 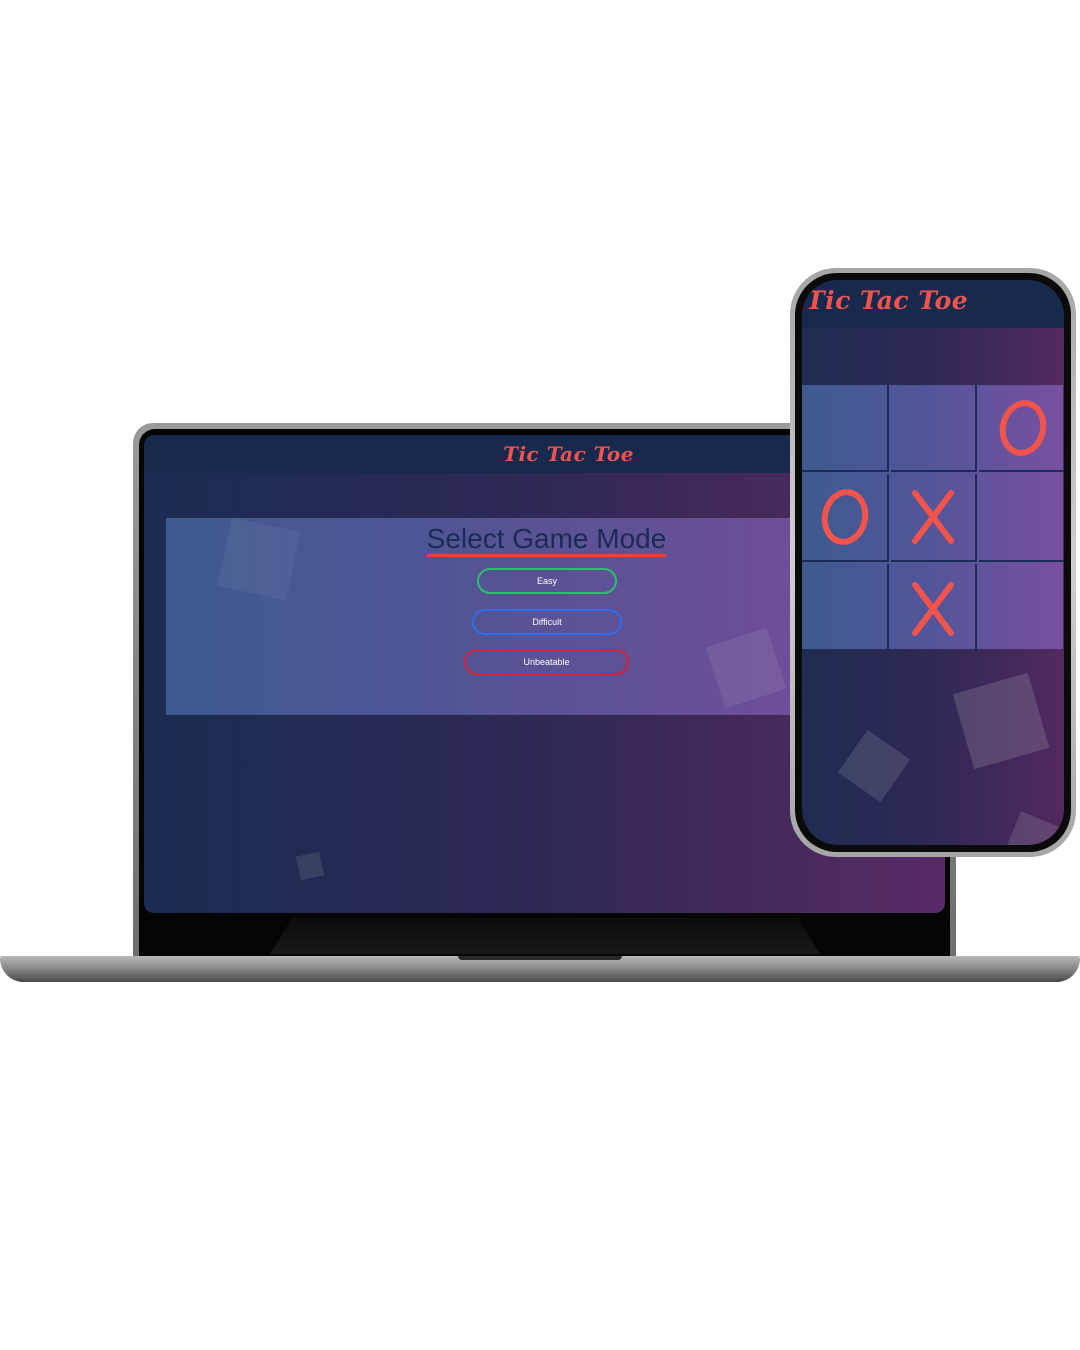 I want to click on select-game-mode-text: Select Game Mode, so click(x=546, y=540).